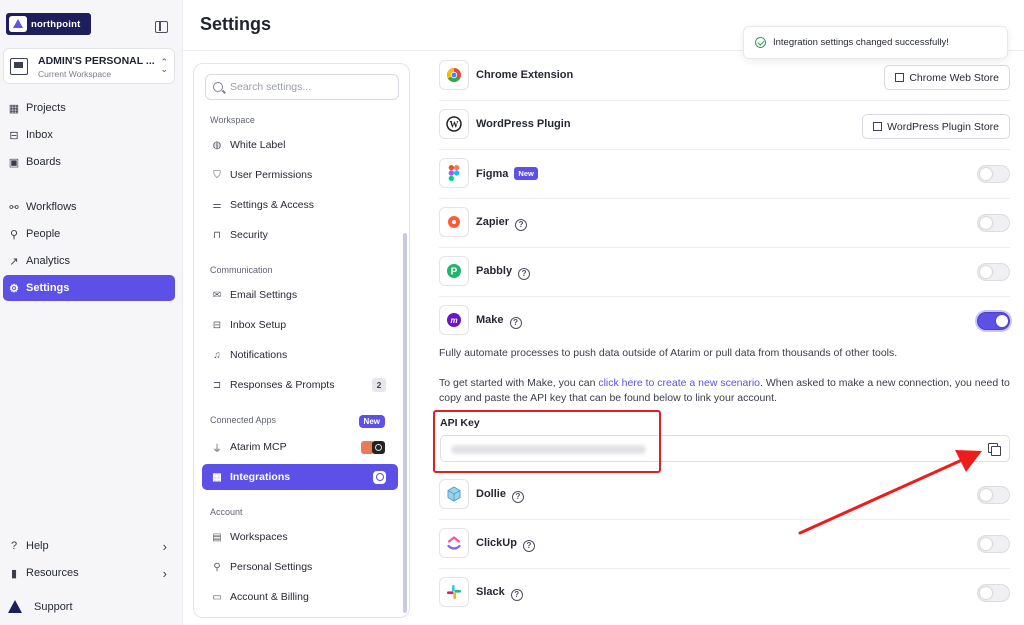 This screenshot has height=625, width=1024. I want to click on nav-item-resources: ▮ Resources ›, so click(89, 573).